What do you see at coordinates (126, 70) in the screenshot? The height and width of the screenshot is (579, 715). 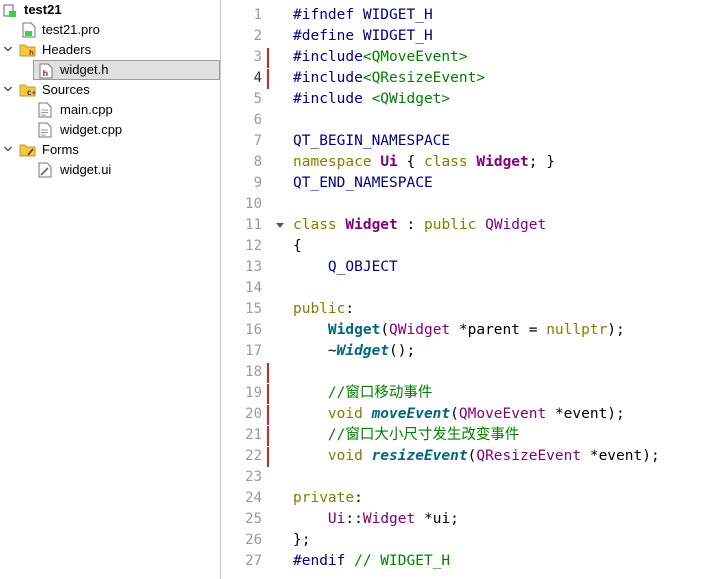 I see `tree-item-widget-h: h widget.h` at bounding box center [126, 70].